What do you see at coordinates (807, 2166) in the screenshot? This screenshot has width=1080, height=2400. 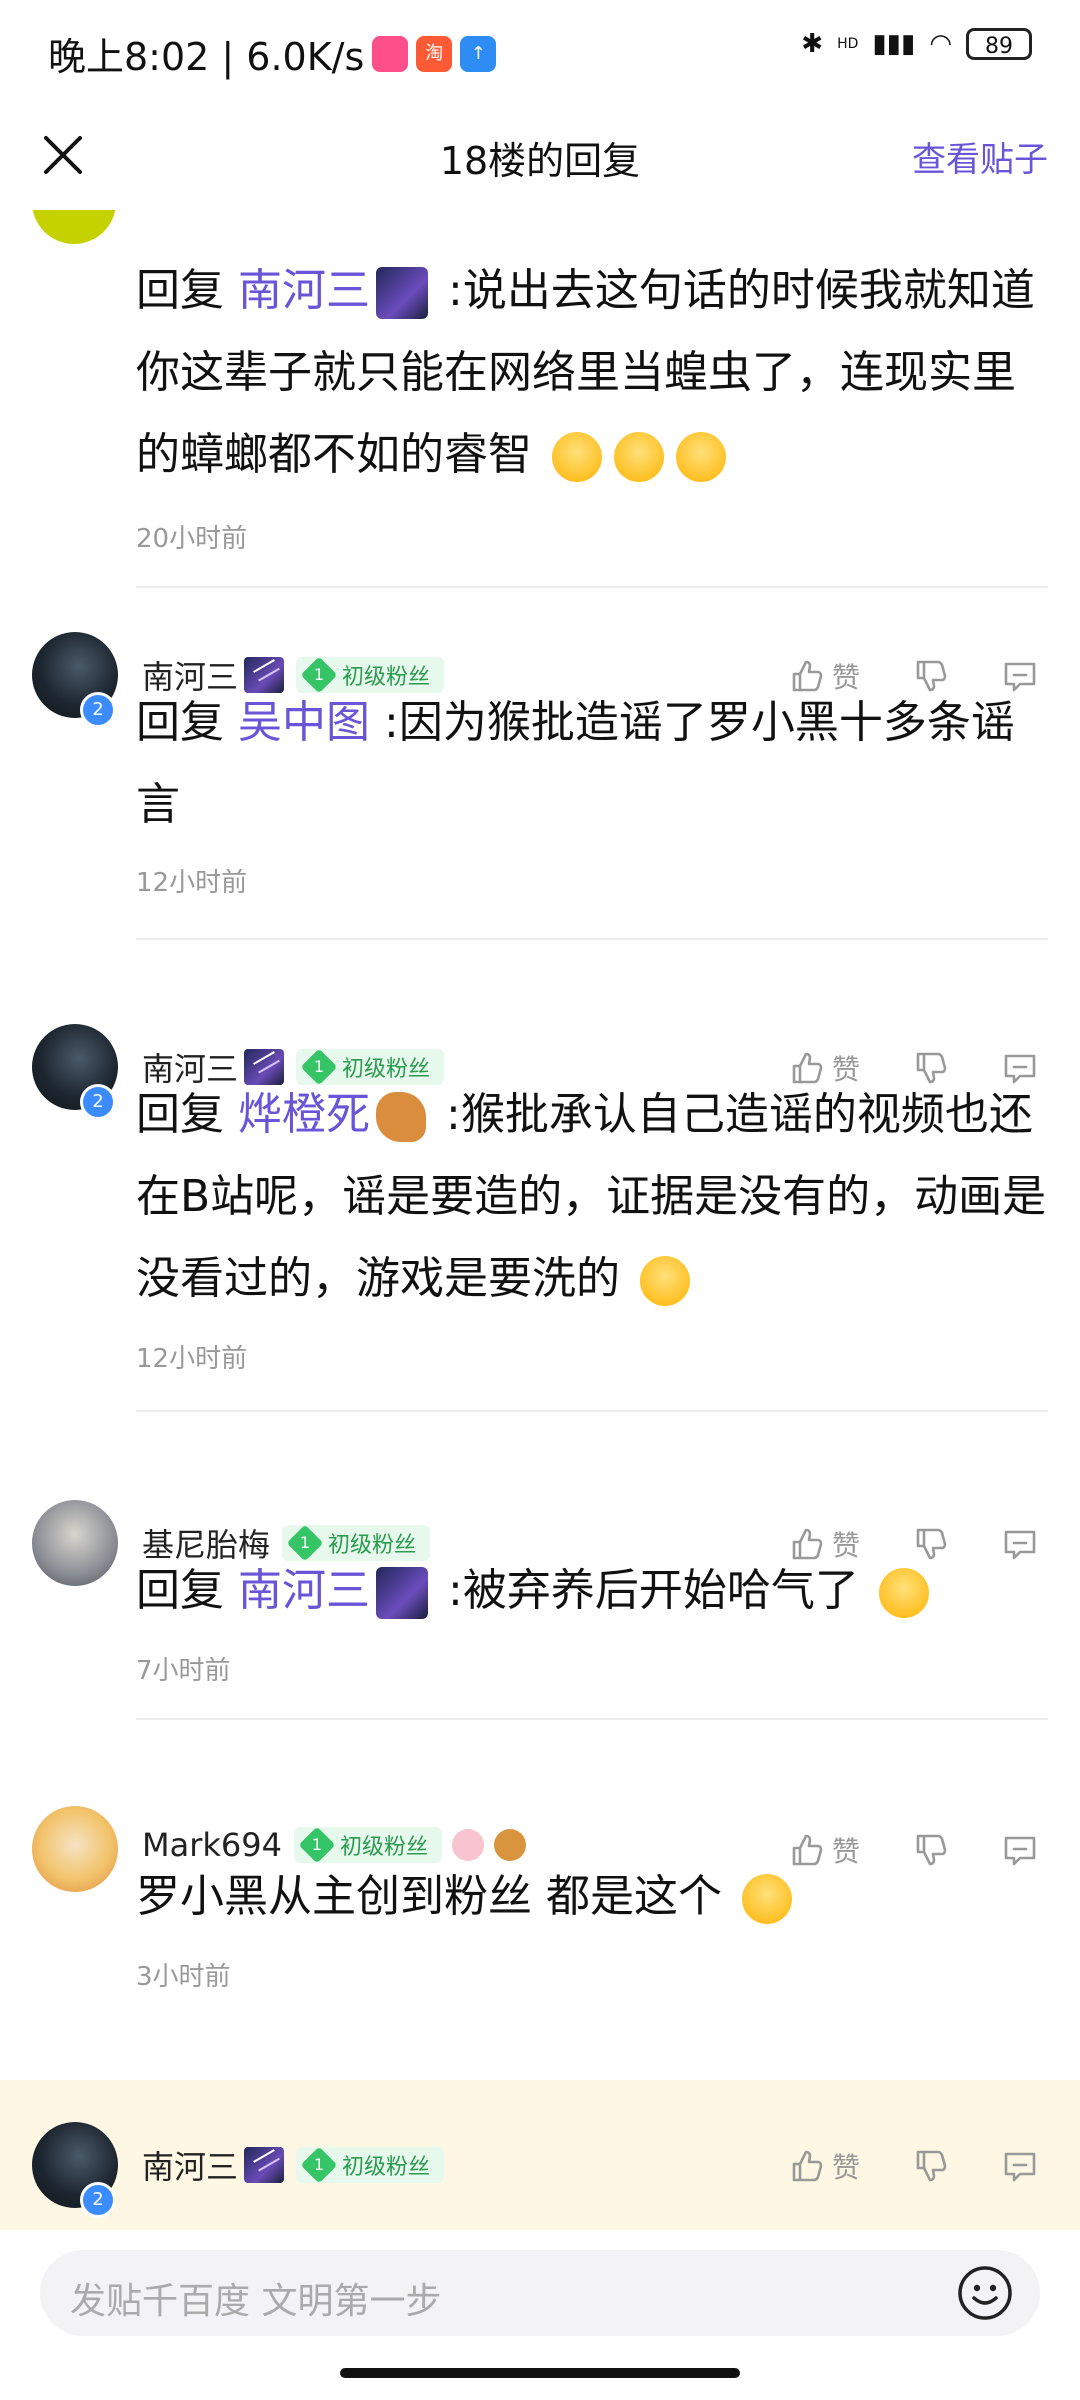 I see `thumbs-up-icon` at bounding box center [807, 2166].